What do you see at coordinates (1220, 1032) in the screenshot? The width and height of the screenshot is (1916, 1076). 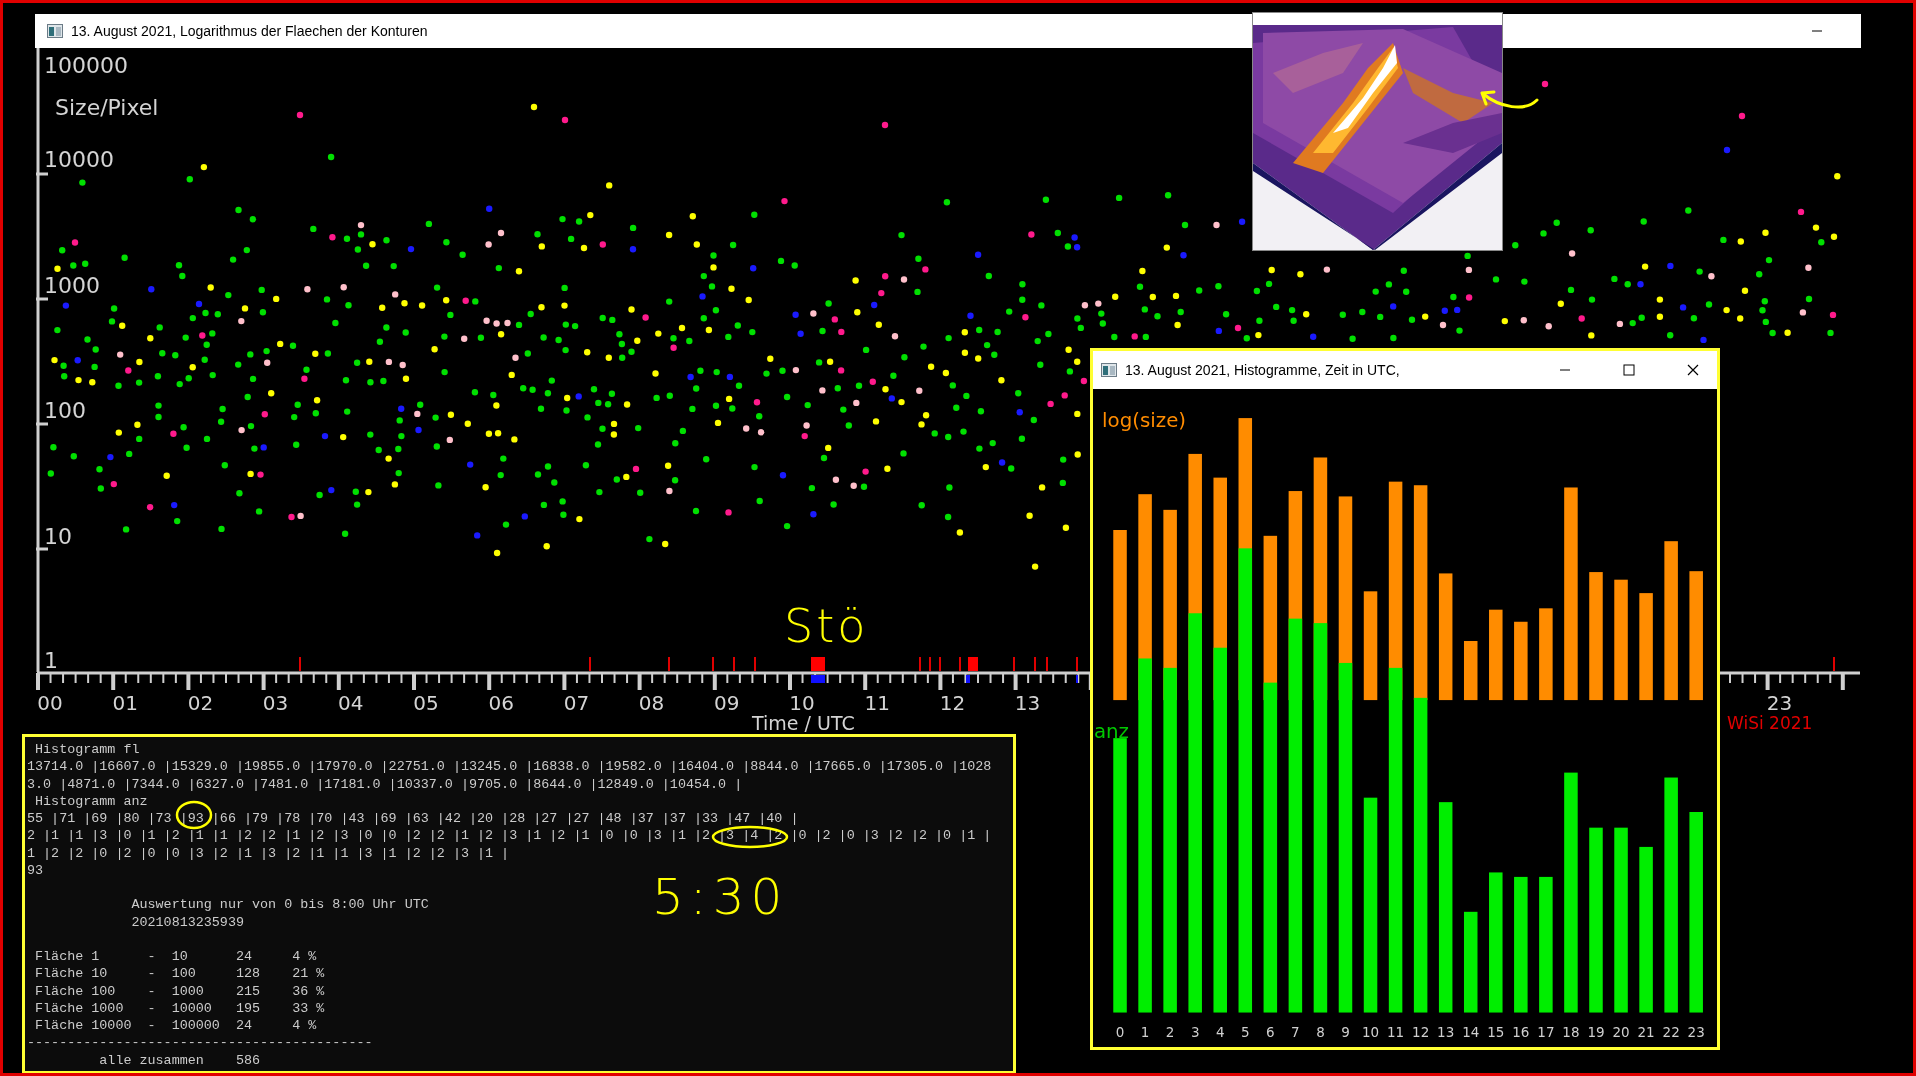 I see `axis-label: 4` at bounding box center [1220, 1032].